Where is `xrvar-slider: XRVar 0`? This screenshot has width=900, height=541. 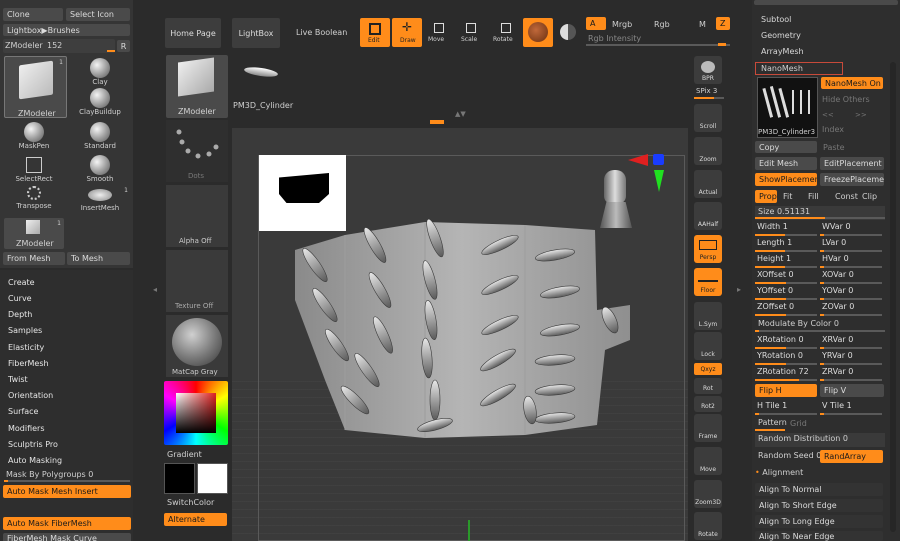
xrvar-slider: XRVar 0 is located at coordinates (837, 339).